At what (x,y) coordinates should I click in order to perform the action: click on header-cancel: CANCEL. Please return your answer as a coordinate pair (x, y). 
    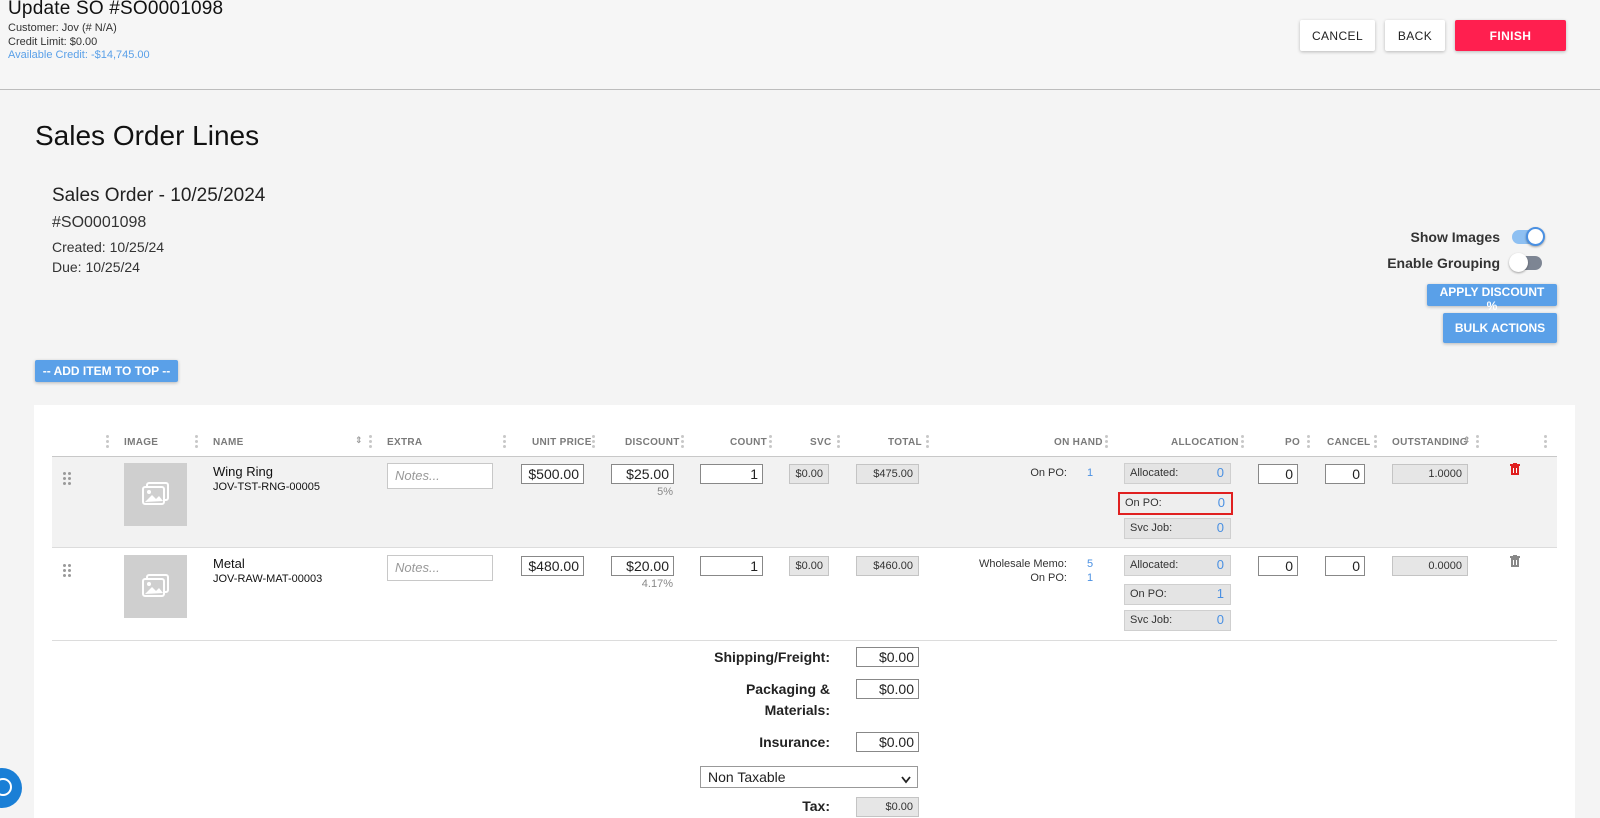
    Looking at the image, I should click on (1349, 442).